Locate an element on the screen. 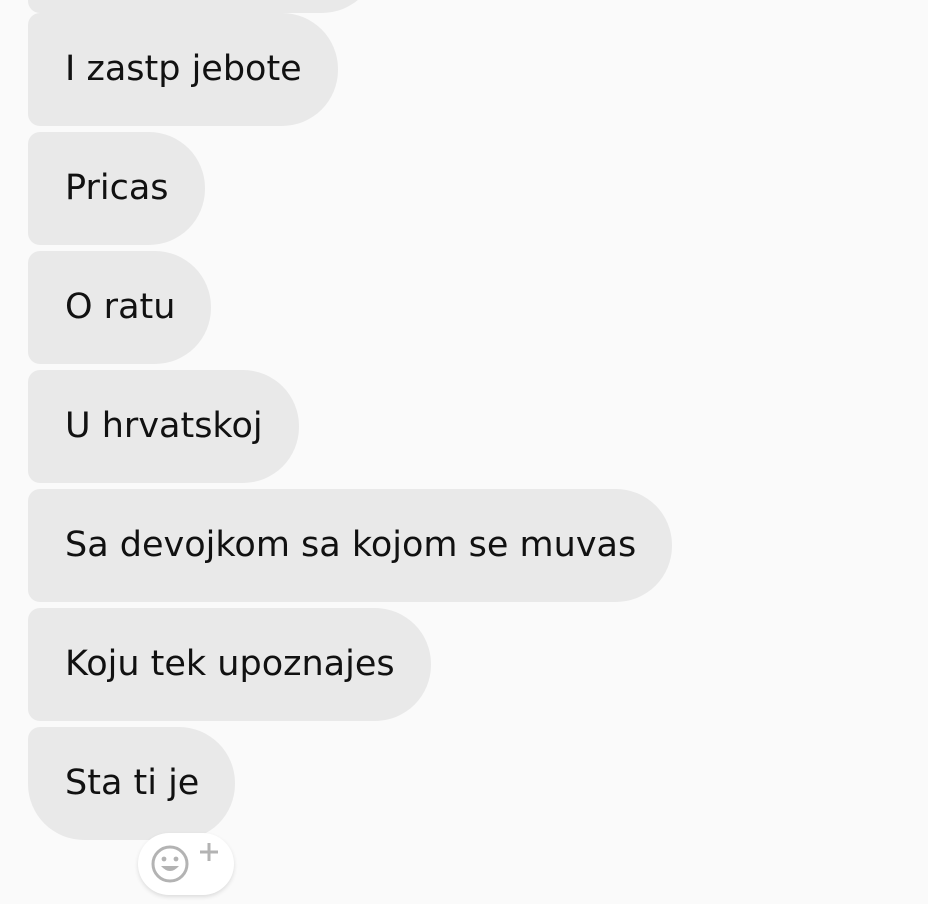 The height and width of the screenshot is (904, 928). message-text: Pricas is located at coordinates (117, 188).